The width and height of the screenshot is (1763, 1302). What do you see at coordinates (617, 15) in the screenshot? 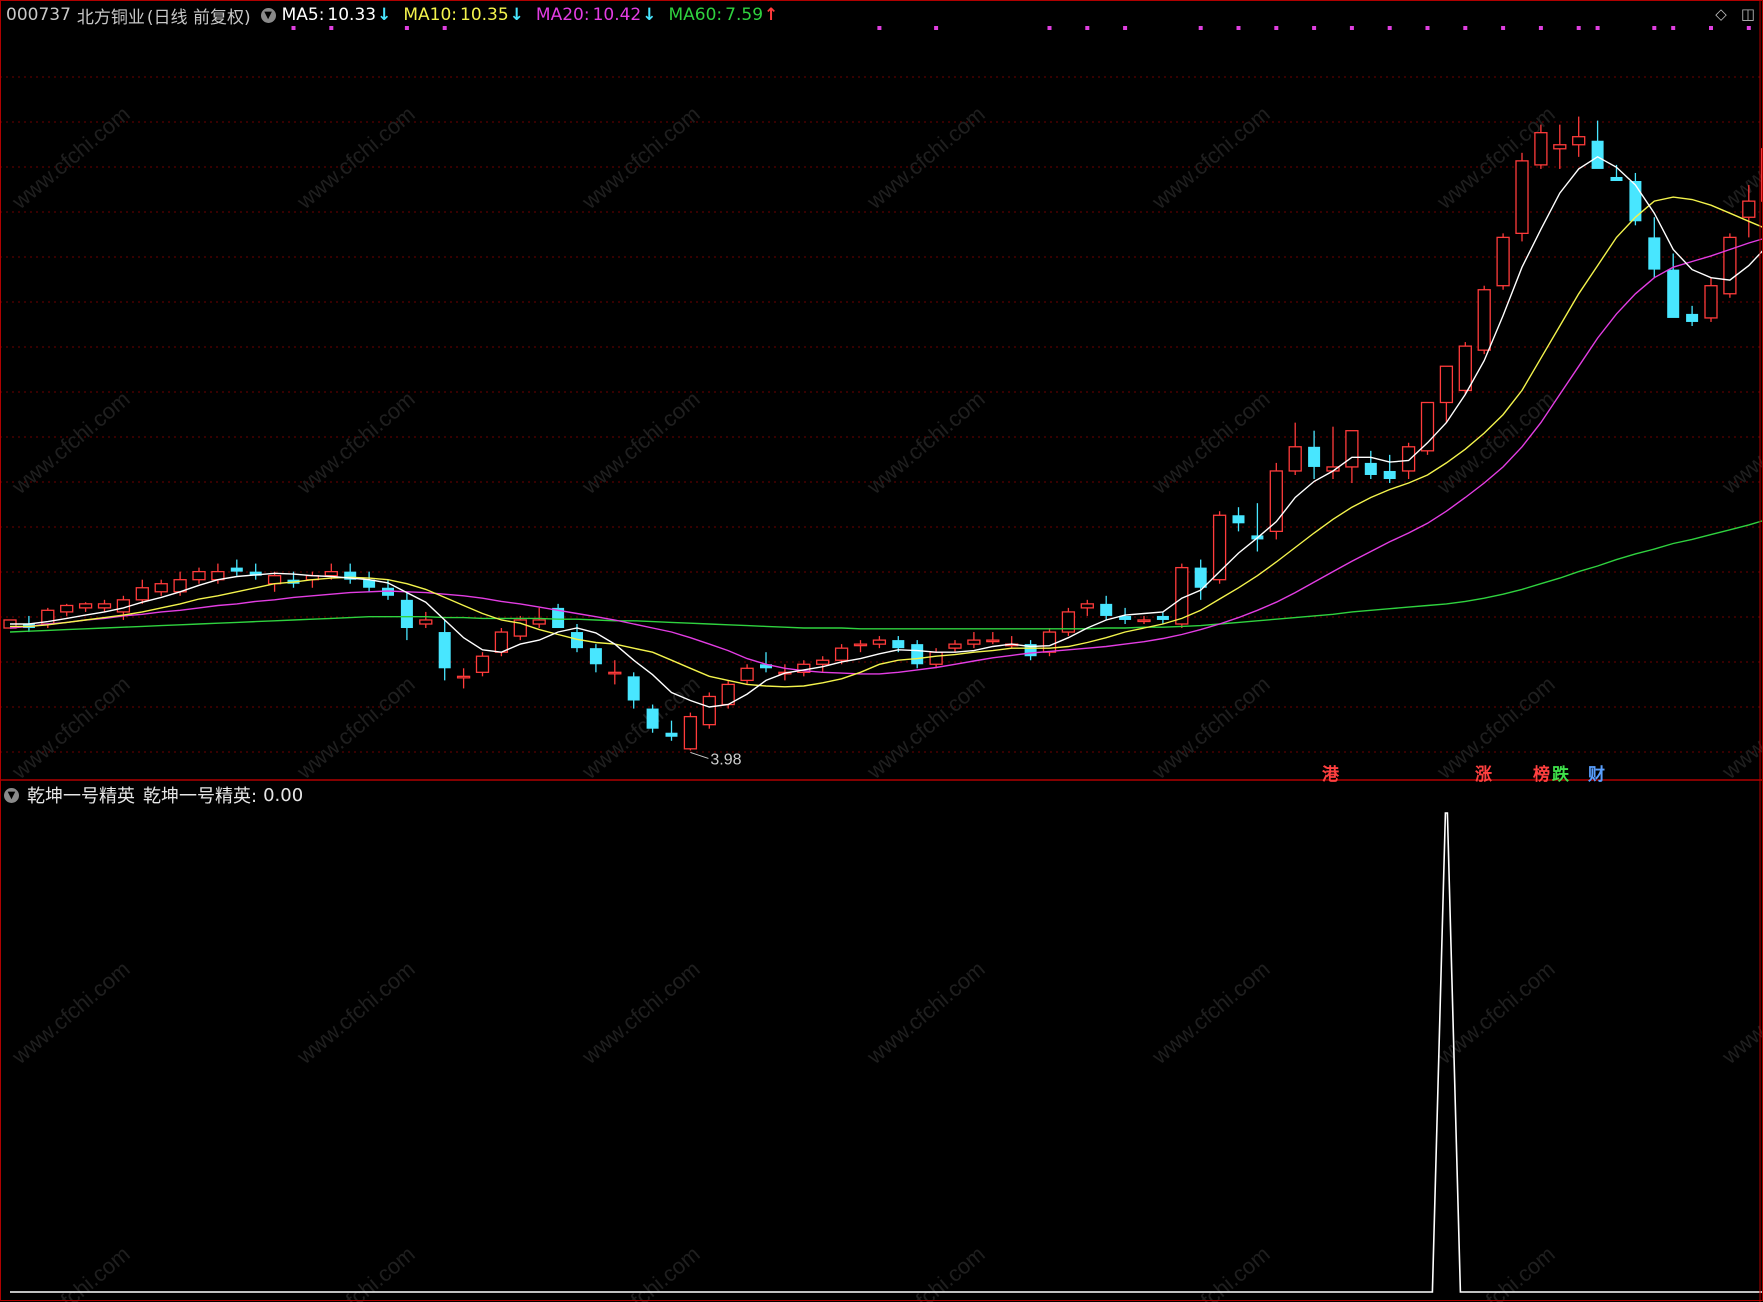
I see `ma20-value: 10.42` at bounding box center [617, 15].